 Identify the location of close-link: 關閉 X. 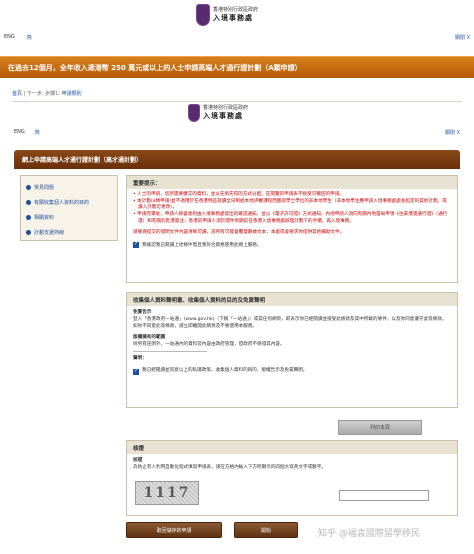
(462, 37).